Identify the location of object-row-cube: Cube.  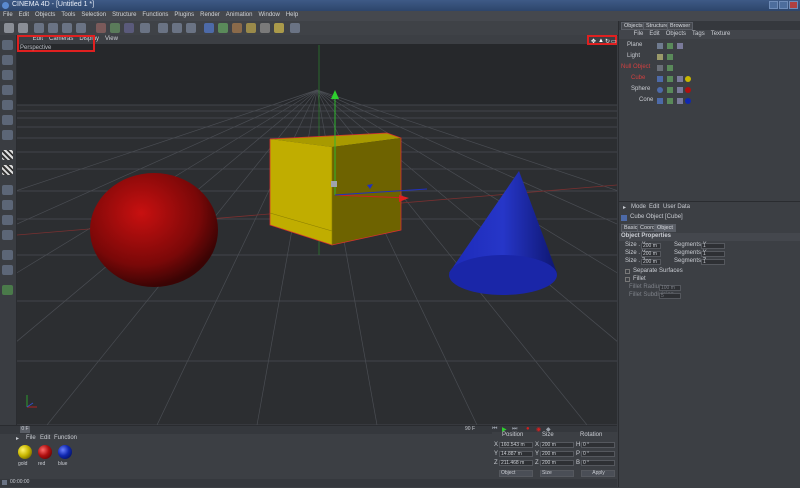
(709, 79).